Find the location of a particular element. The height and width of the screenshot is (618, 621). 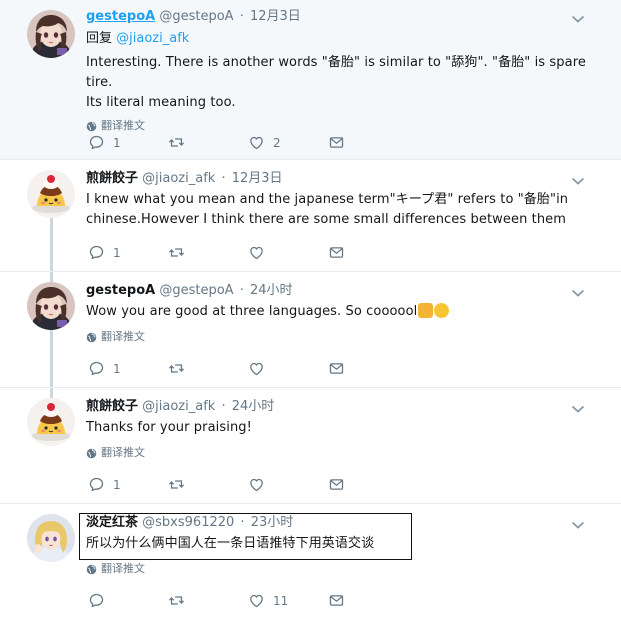

reply-label: 回复 is located at coordinates (99, 38).